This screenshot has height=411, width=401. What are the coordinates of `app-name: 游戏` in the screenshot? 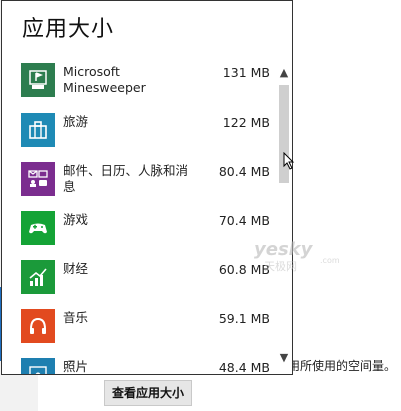 It's located at (76, 219).